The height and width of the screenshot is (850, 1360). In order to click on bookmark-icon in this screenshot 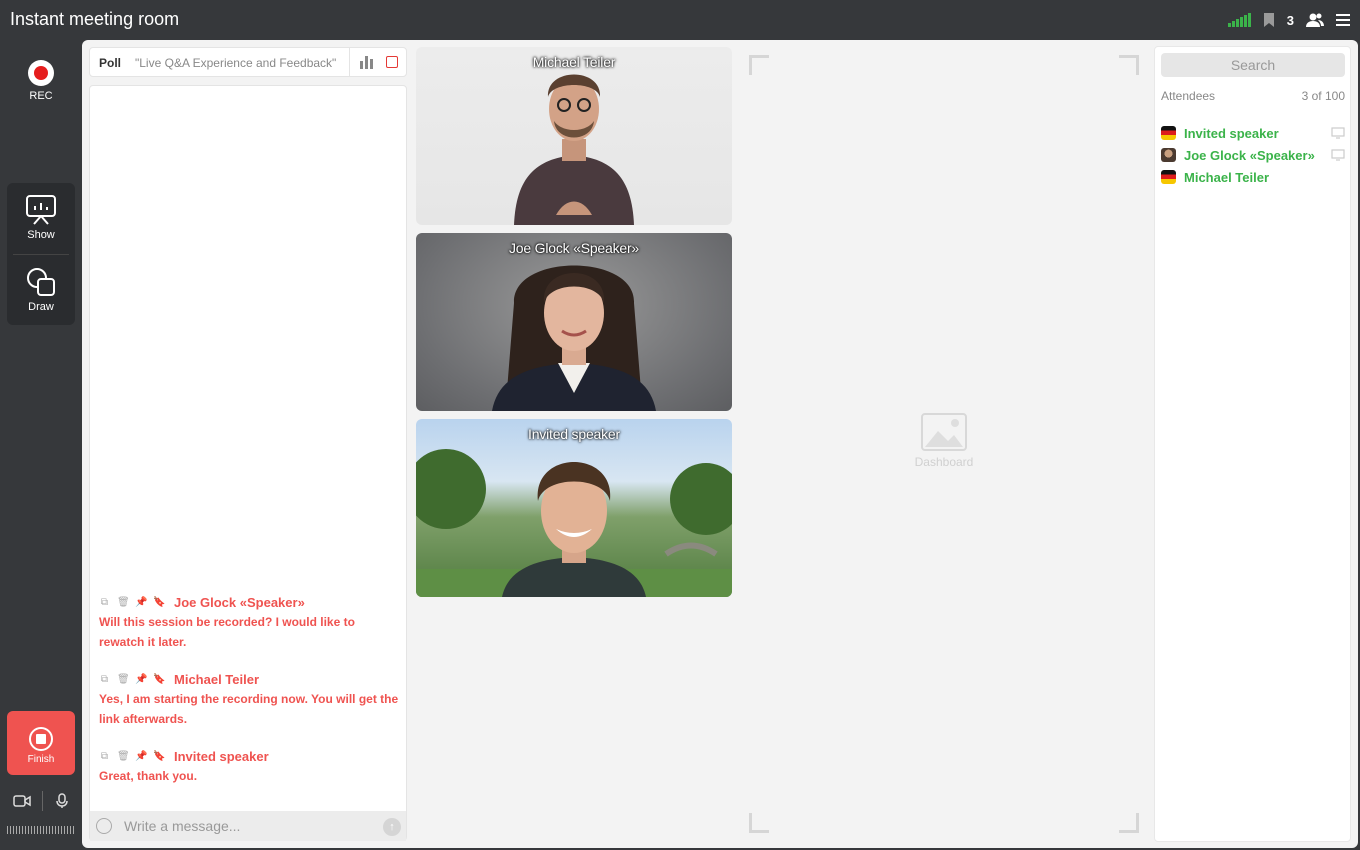, I will do `click(1269, 20)`.